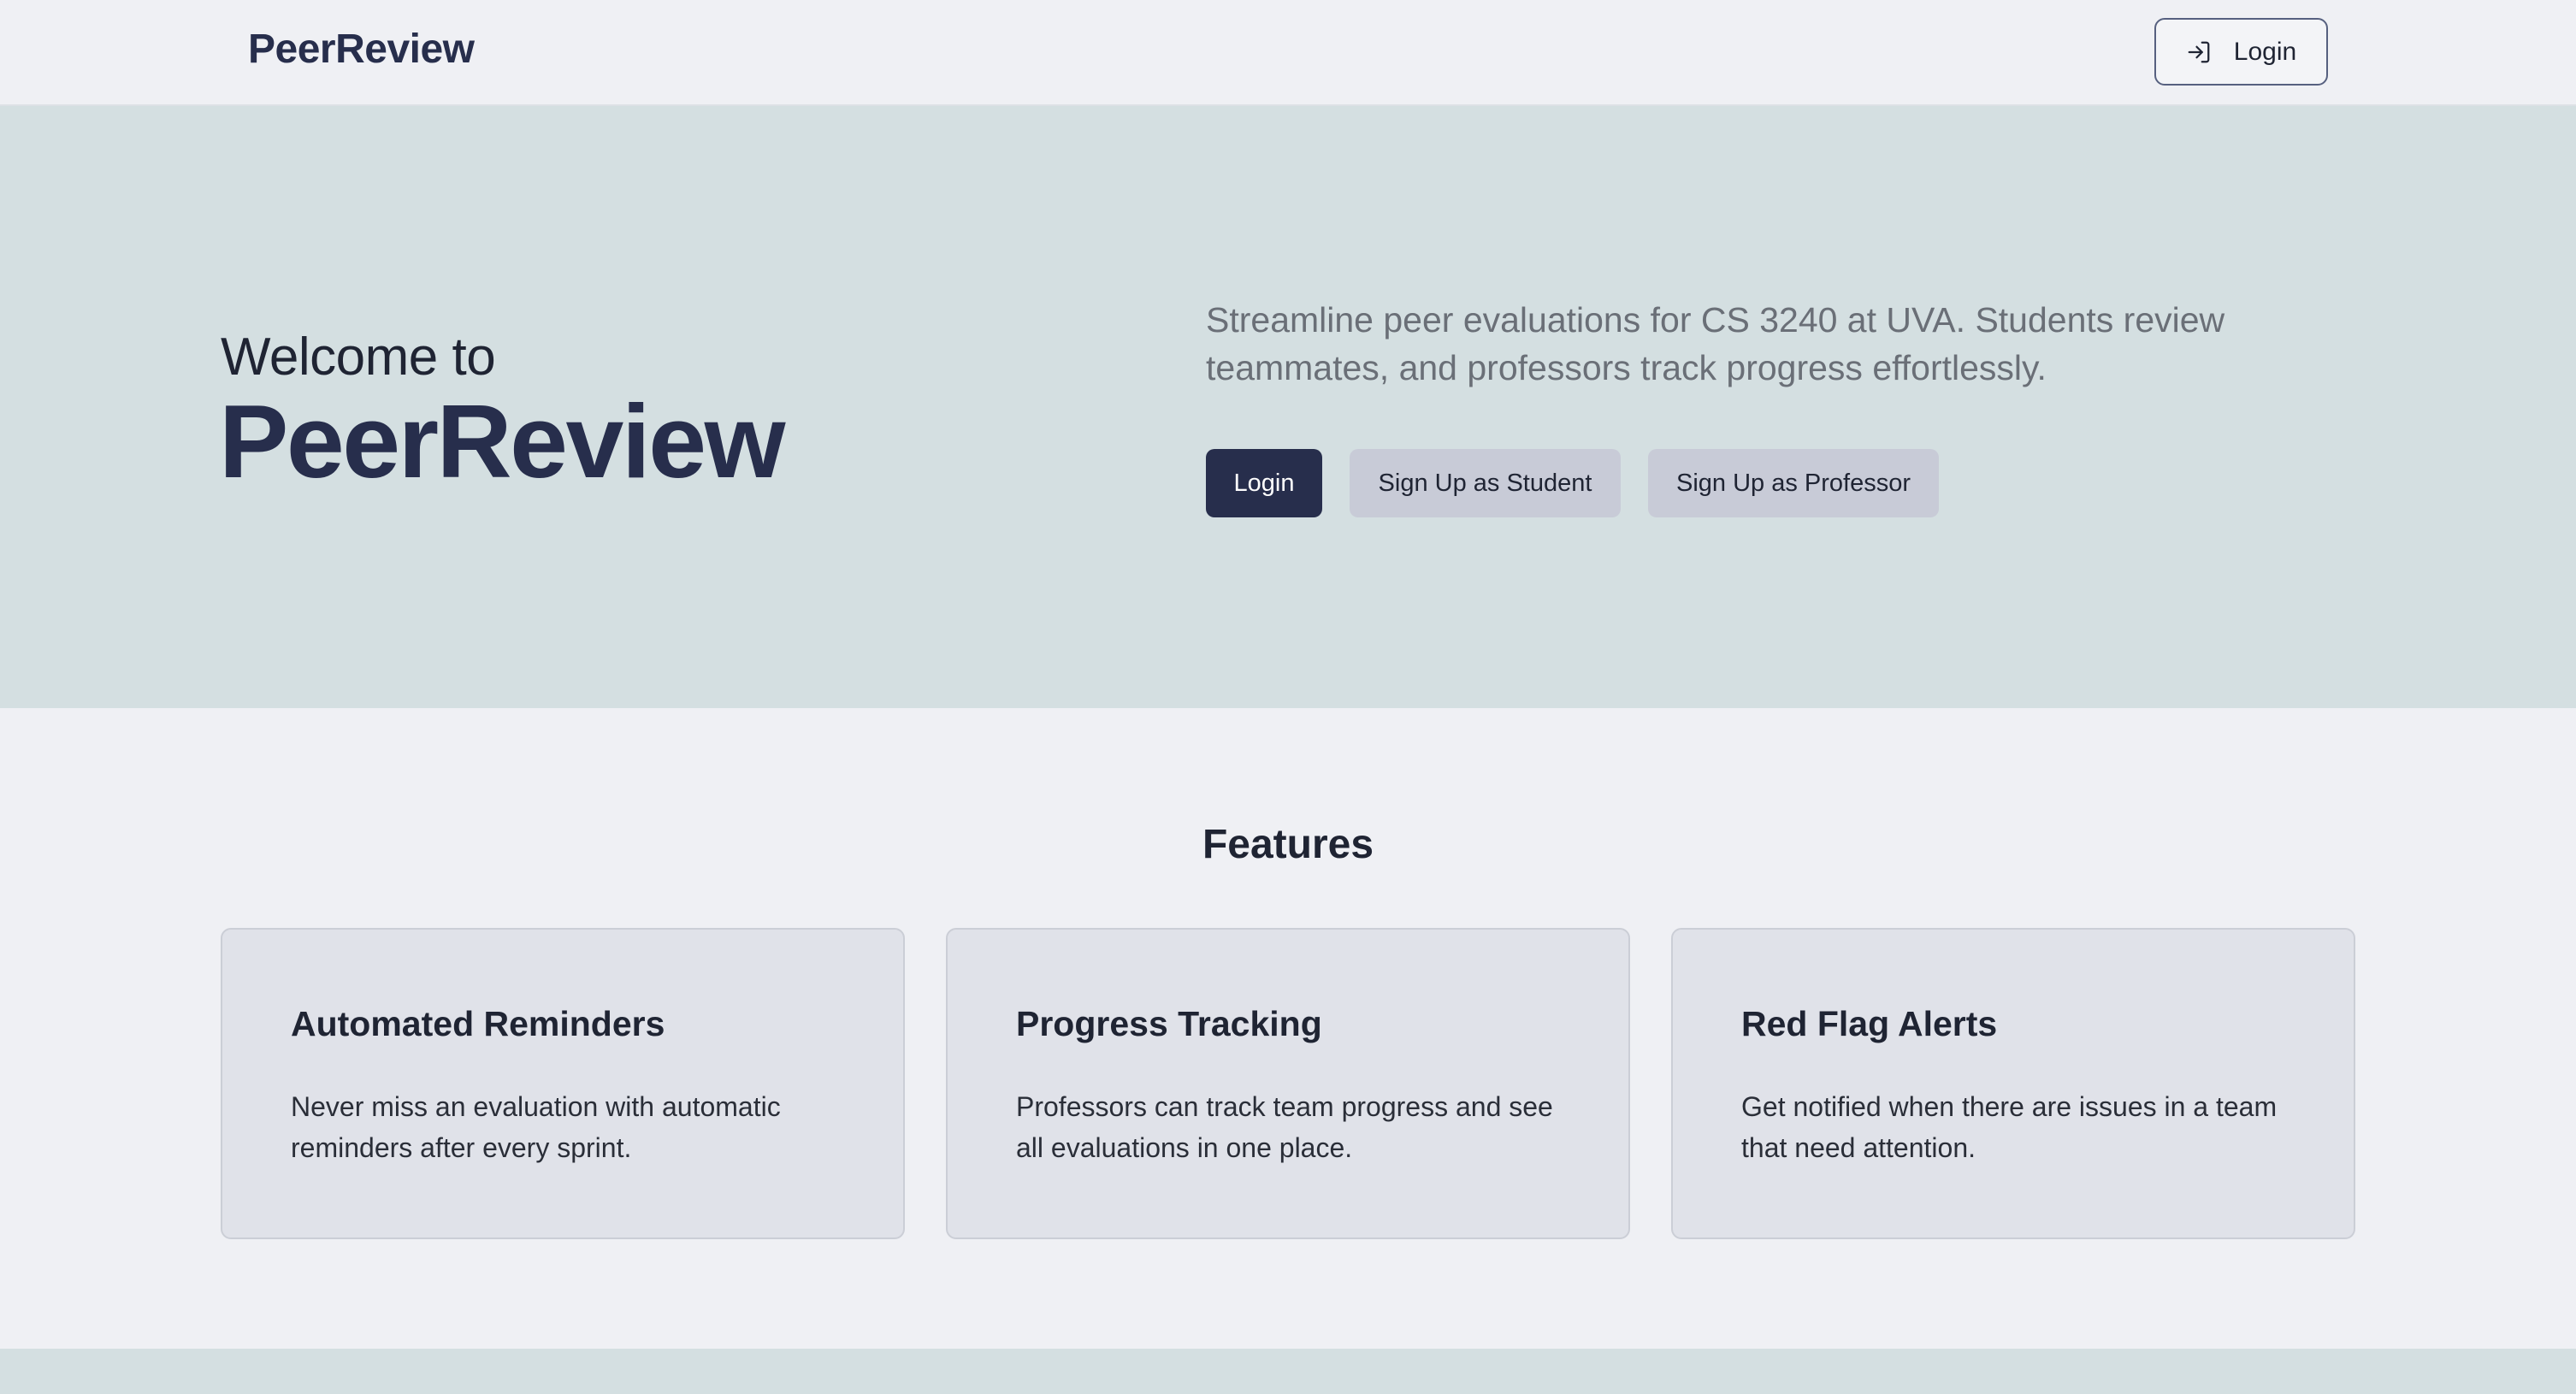 The height and width of the screenshot is (1394, 2576). I want to click on header-login-button: Login, so click(2241, 52).